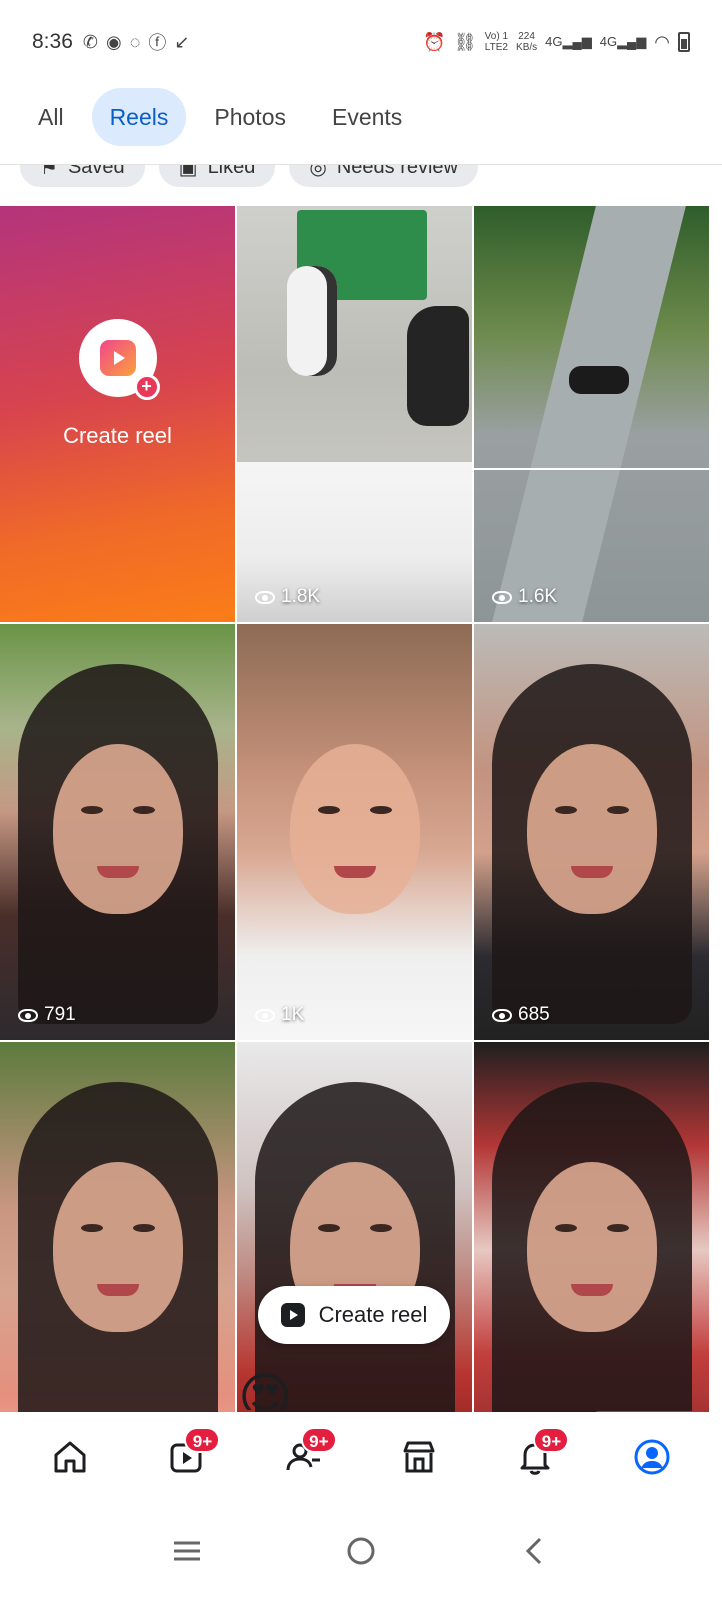 The height and width of the screenshot is (1600, 722). What do you see at coordinates (524, 597) in the screenshot?
I see `view-count: 1.6K` at bounding box center [524, 597].